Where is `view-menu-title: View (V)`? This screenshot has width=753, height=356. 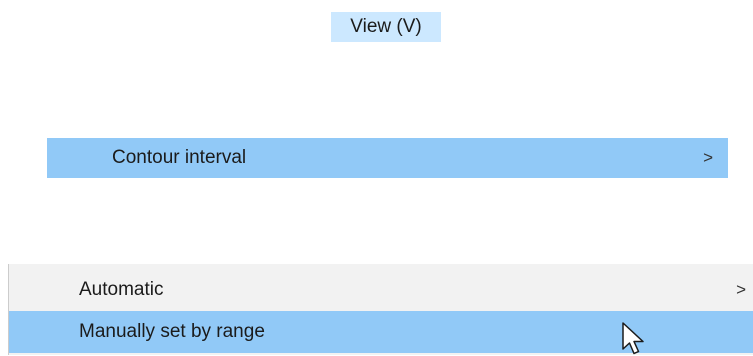 view-menu-title: View (V) is located at coordinates (386, 27).